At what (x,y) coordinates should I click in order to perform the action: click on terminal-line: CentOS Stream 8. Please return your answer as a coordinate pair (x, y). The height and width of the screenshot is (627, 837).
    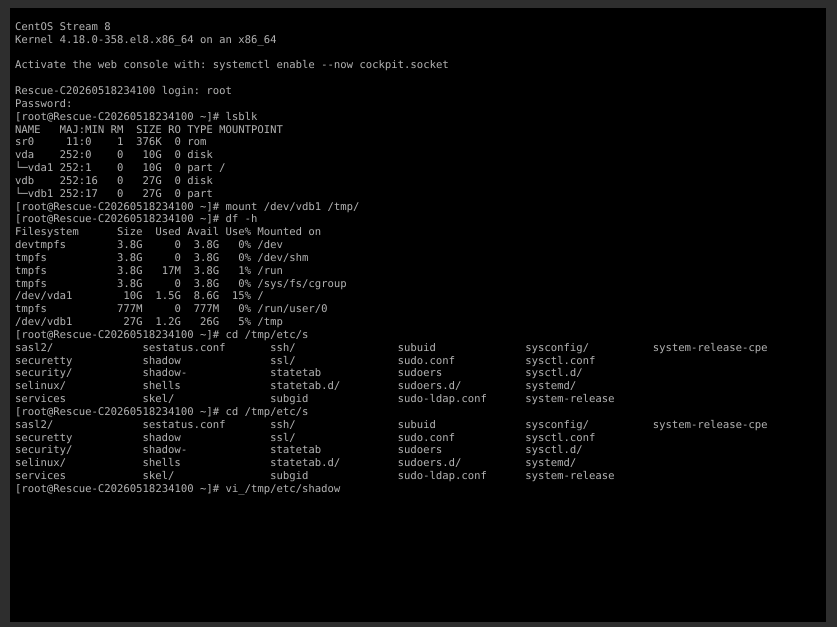
    Looking at the image, I should click on (63, 27).